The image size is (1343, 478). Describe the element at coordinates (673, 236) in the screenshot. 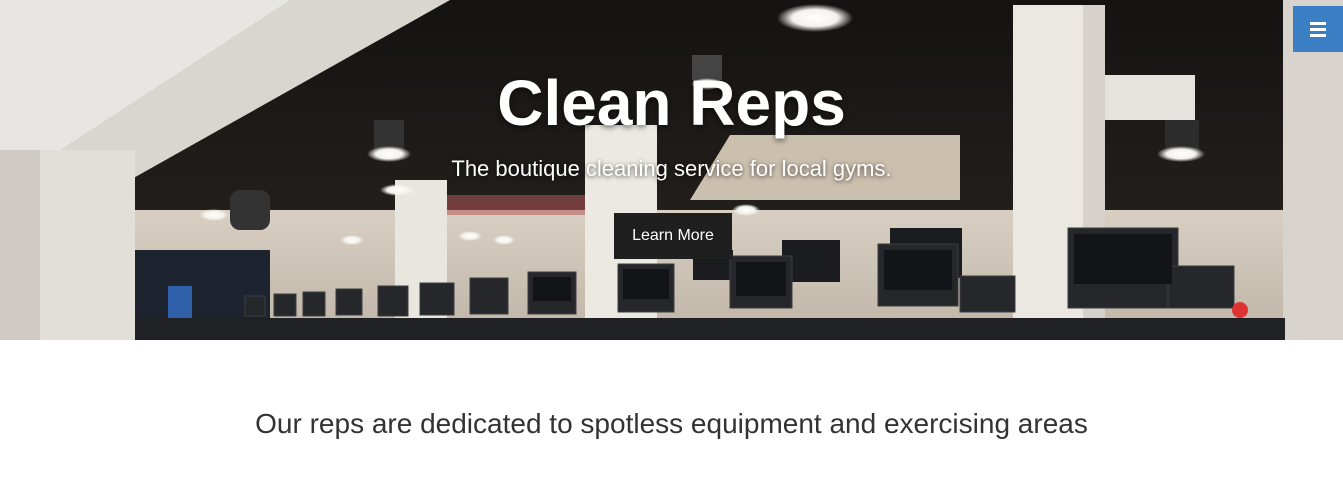

I see `learn-more-button: Learn More` at that location.